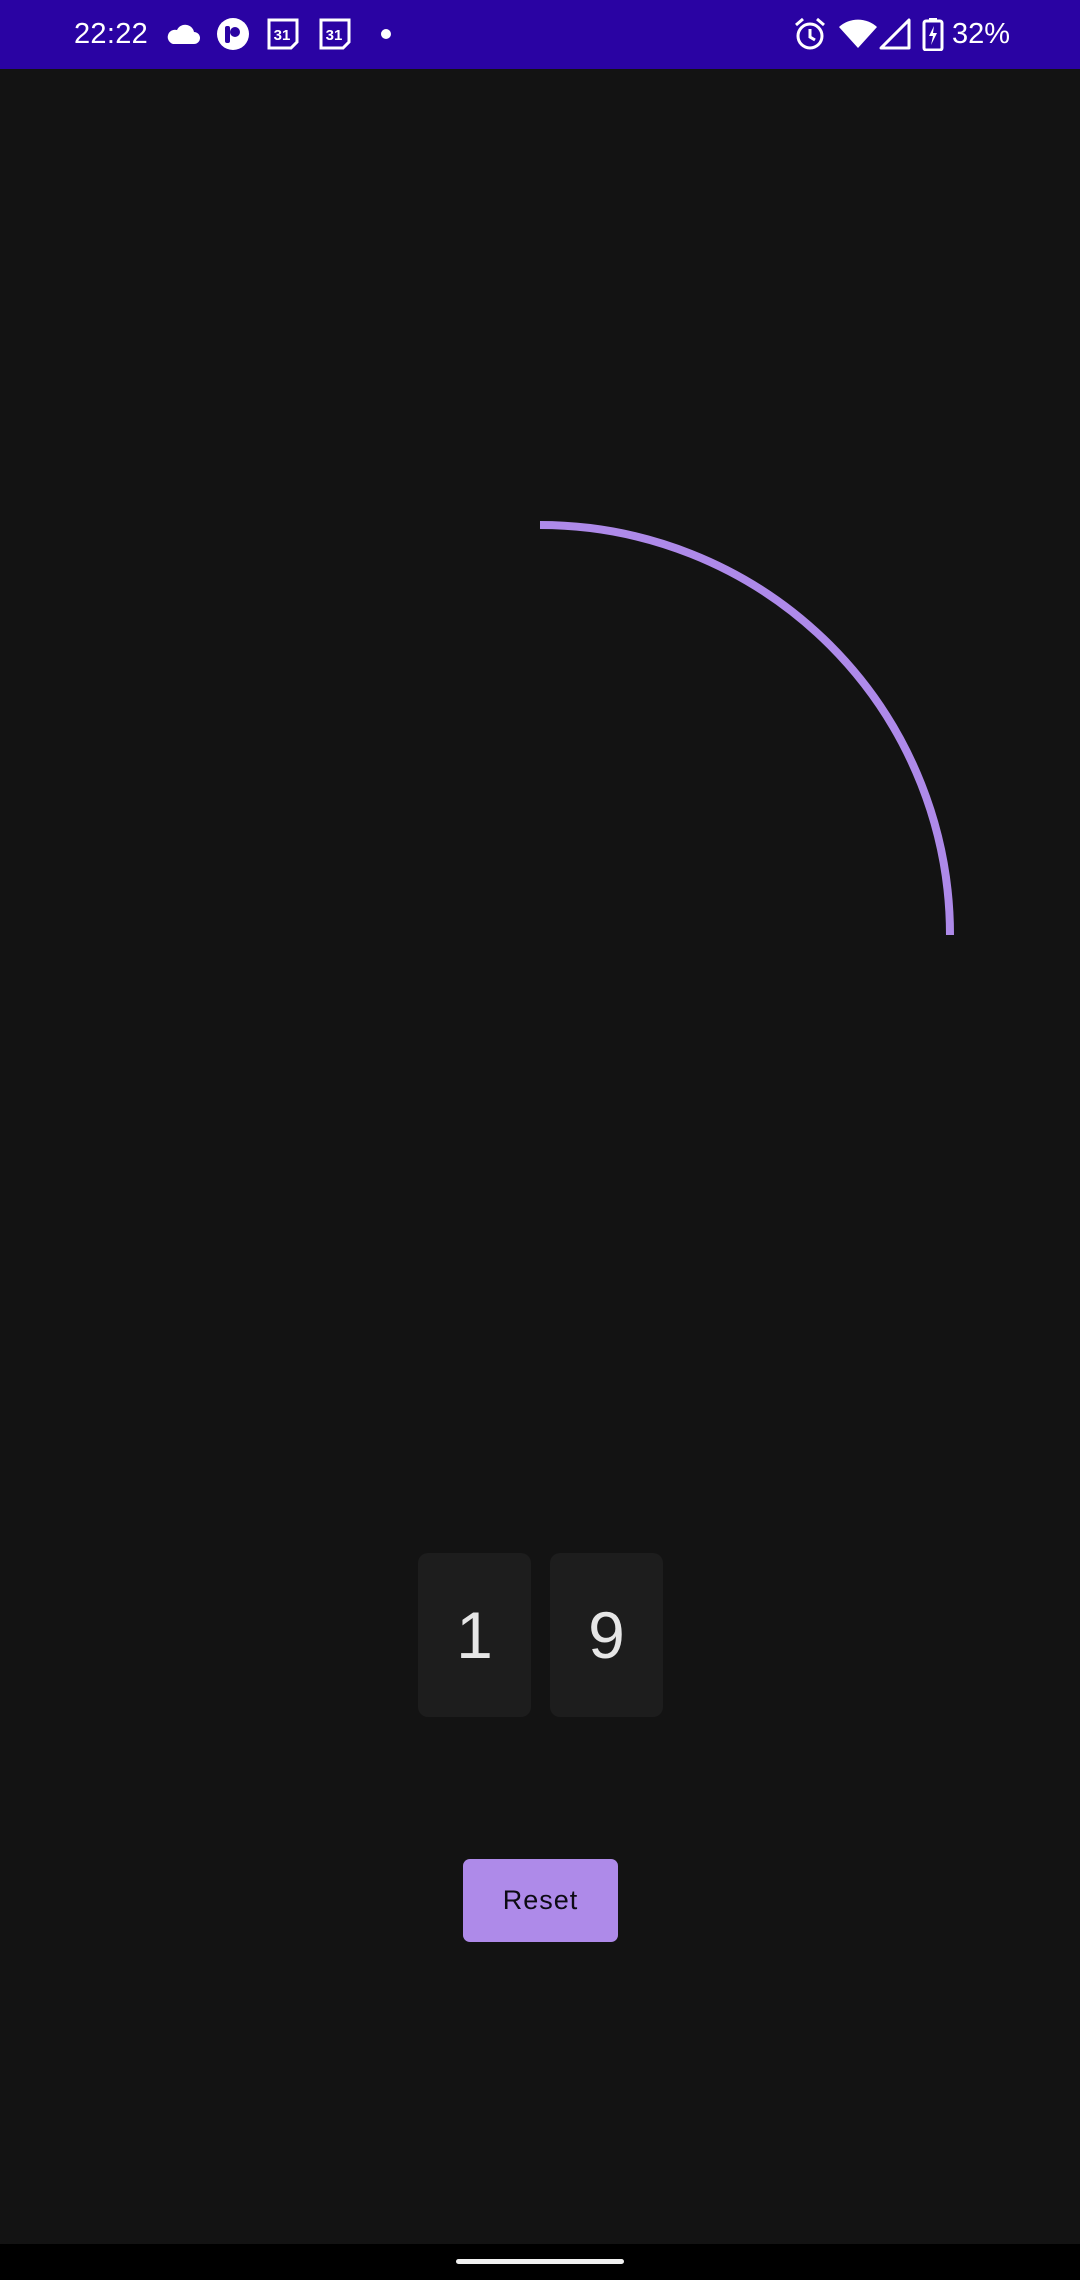 The image size is (1080, 2280). Describe the element at coordinates (895, 34) in the screenshot. I see `signal-icon` at that location.